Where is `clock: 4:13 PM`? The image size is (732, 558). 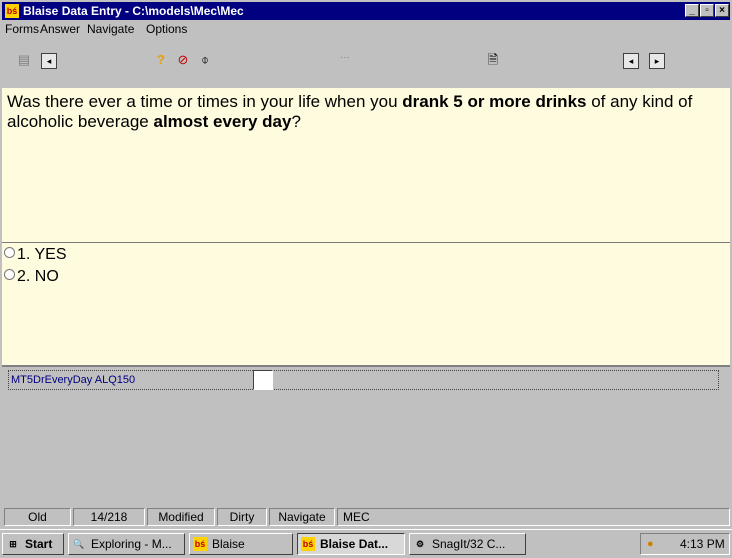
clock: 4:13 PM is located at coordinates (702, 544).